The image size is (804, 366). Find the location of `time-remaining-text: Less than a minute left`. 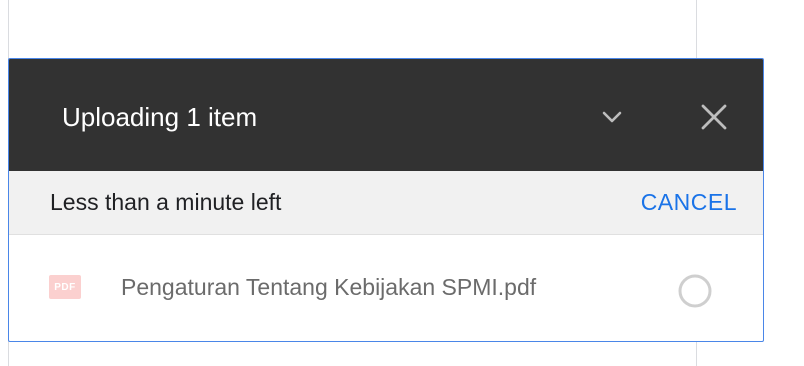

time-remaining-text: Less than a minute left is located at coordinates (166, 202).